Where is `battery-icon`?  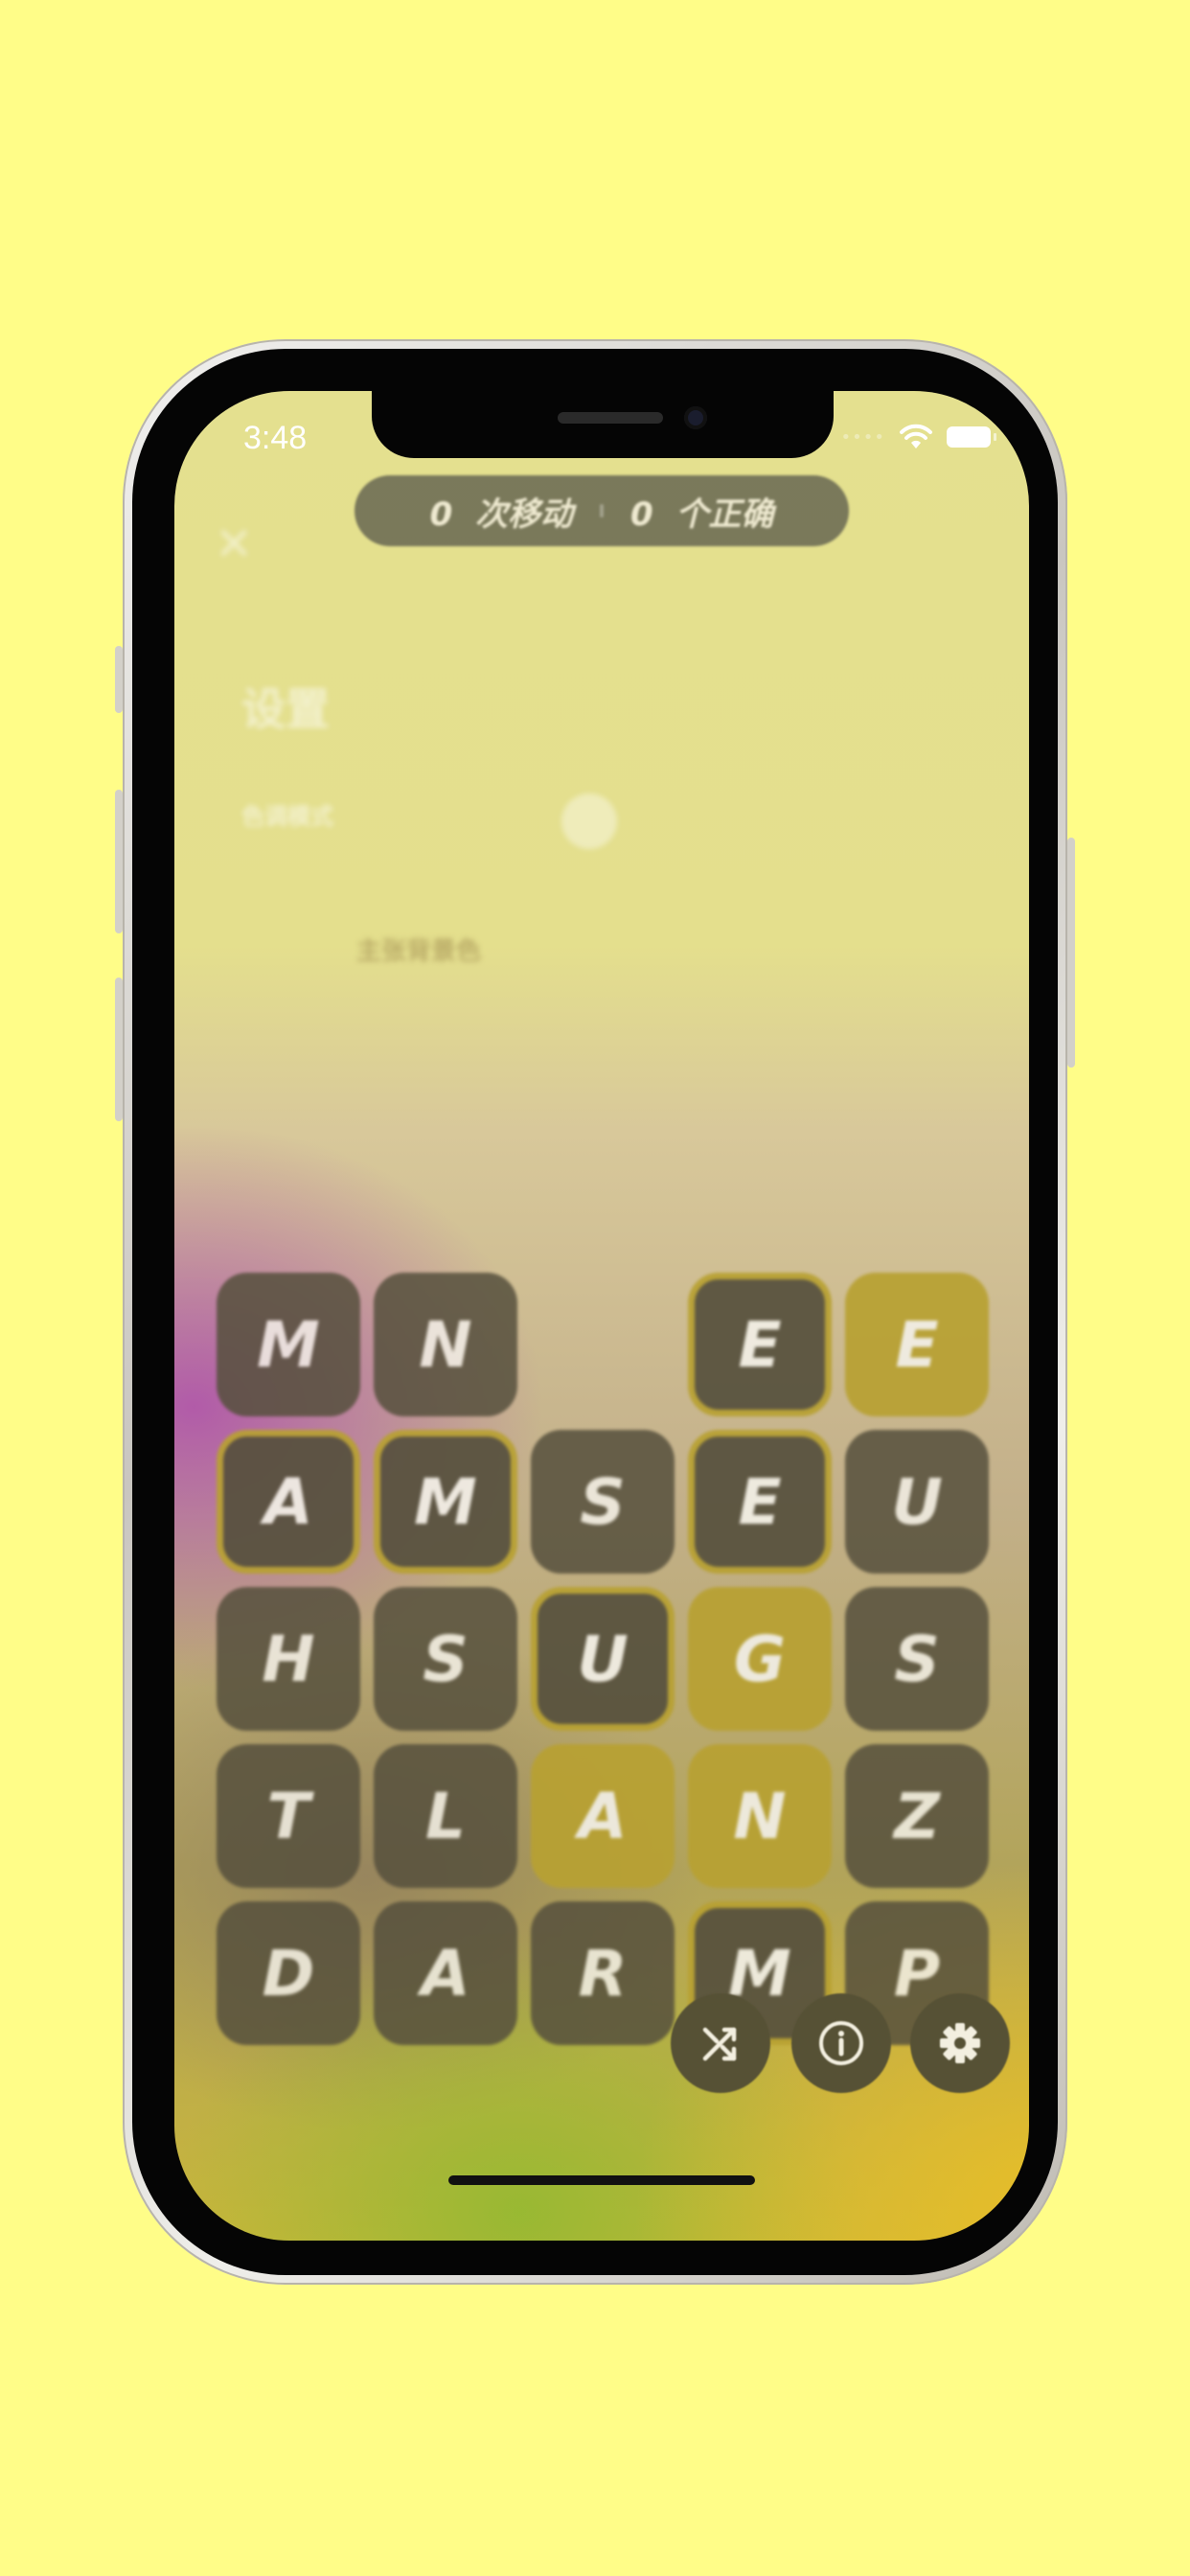
battery-icon is located at coordinates (972, 437).